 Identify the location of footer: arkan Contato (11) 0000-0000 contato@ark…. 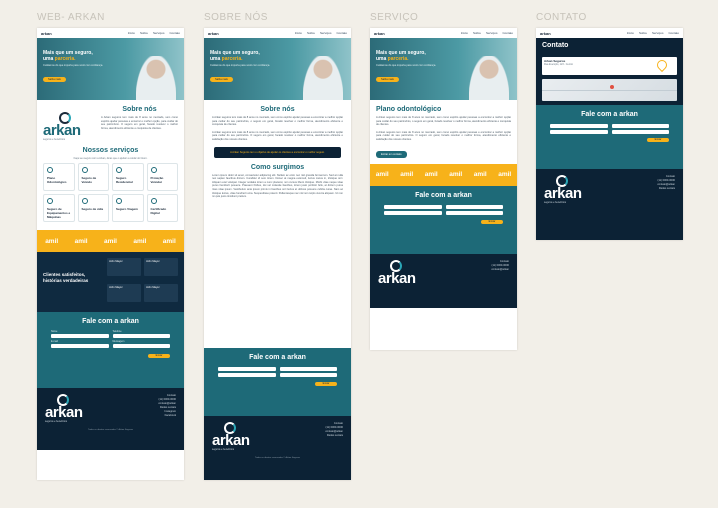
(443, 280).